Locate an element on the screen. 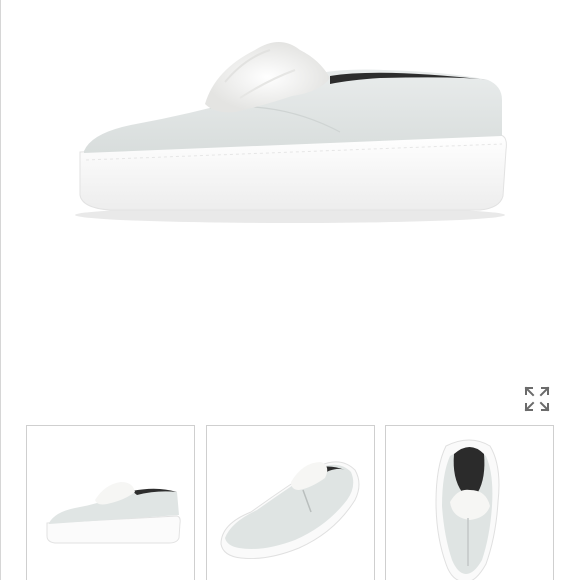  thumbnail-side-view is located at coordinates (110, 502).